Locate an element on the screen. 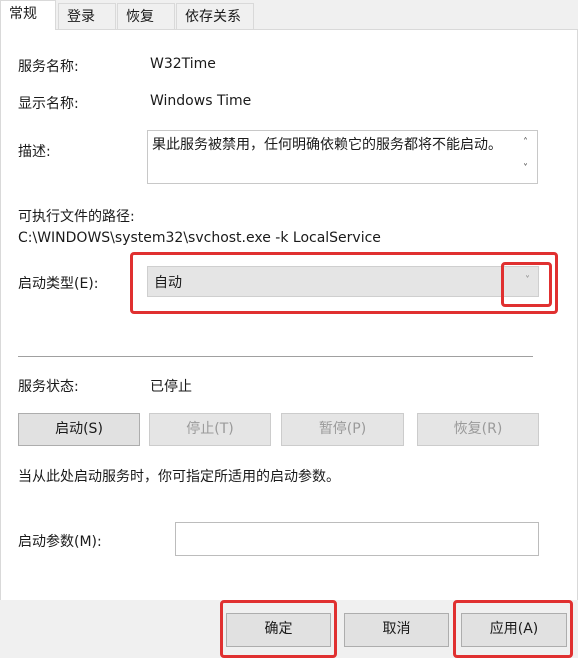 Image resolution: width=578 pixels, height=658 pixels. tab-label: 依存关系 is located at coordinates (213, 17).